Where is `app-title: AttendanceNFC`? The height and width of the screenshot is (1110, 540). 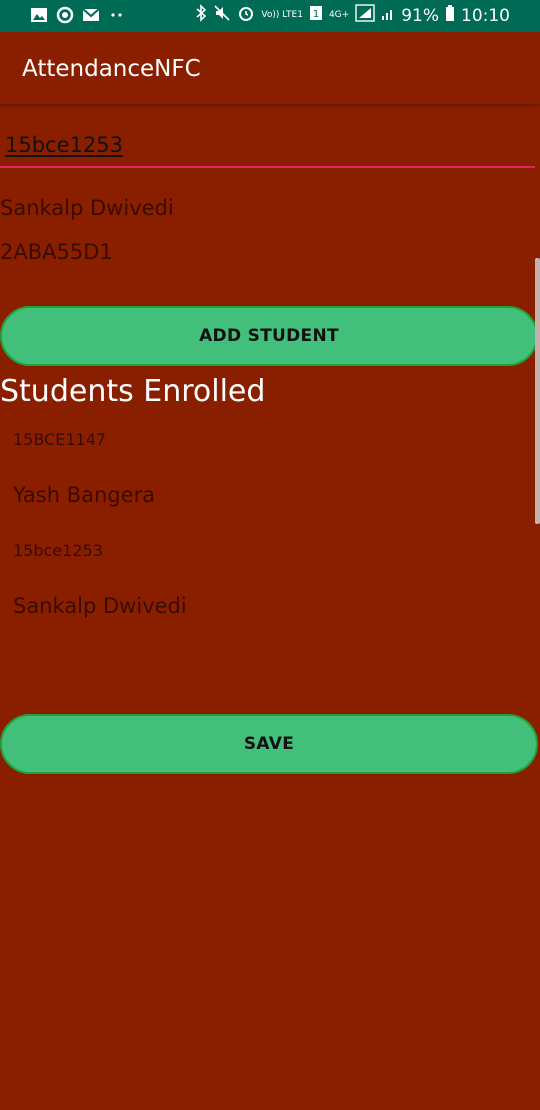
app-title: AttendanceNFC is located at coordinates (111, 69).